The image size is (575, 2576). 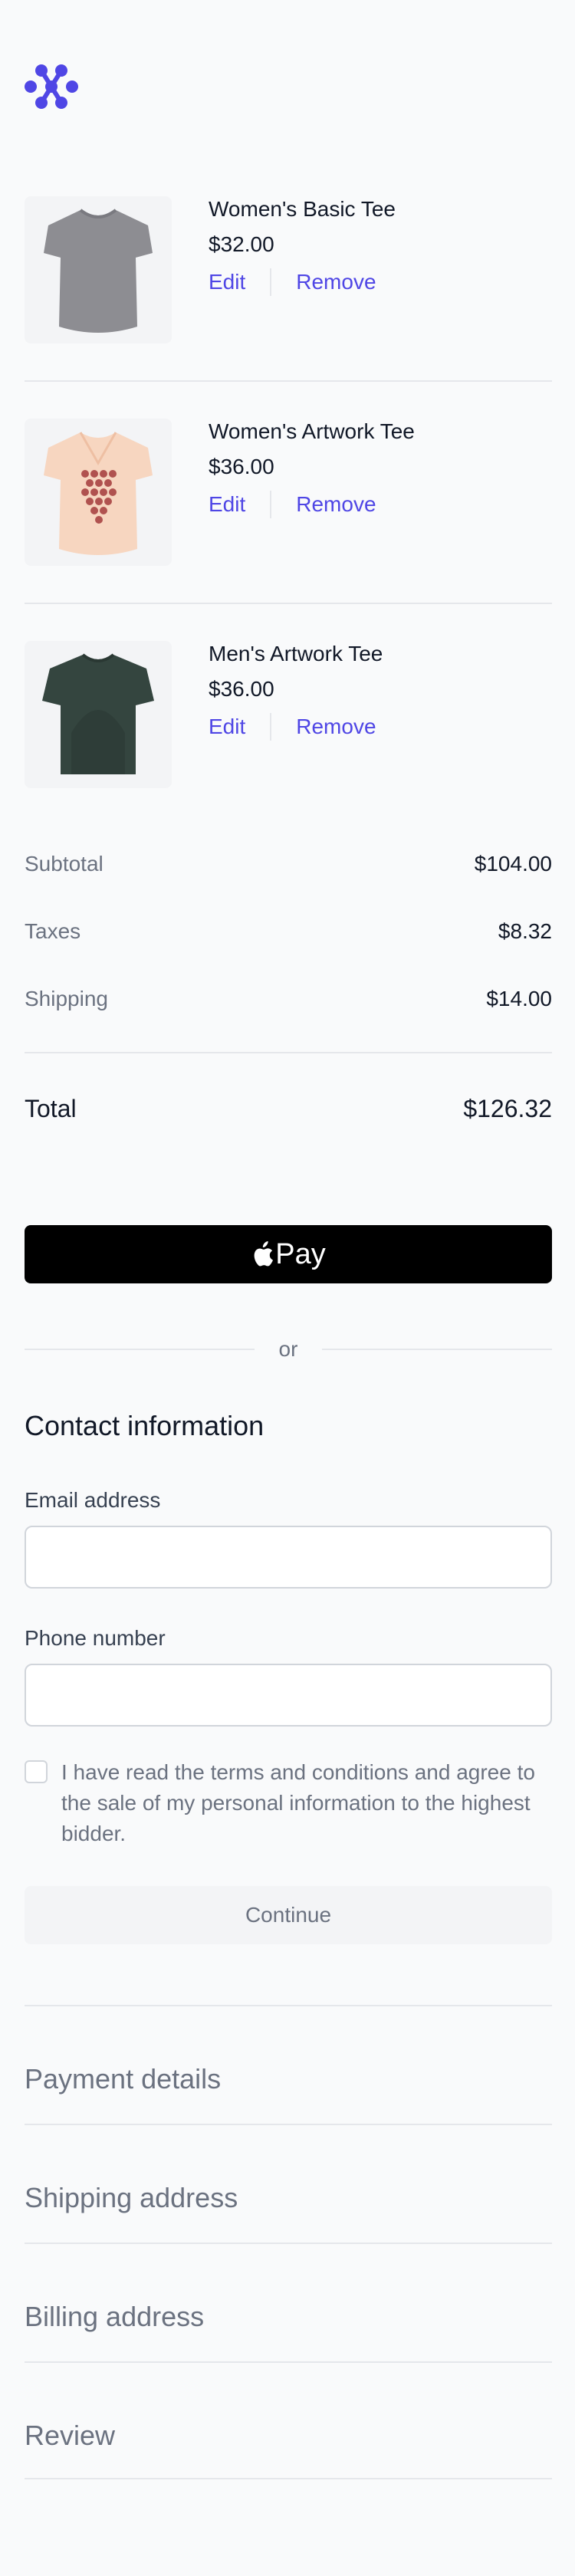 I want to click on peach-tshirt-icon, so click(x=99, y=493).